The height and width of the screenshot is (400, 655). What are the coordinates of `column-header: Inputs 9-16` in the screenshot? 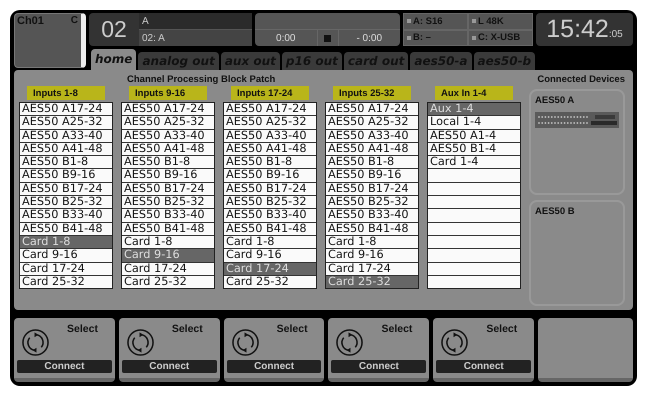 It's located at (168, 93).